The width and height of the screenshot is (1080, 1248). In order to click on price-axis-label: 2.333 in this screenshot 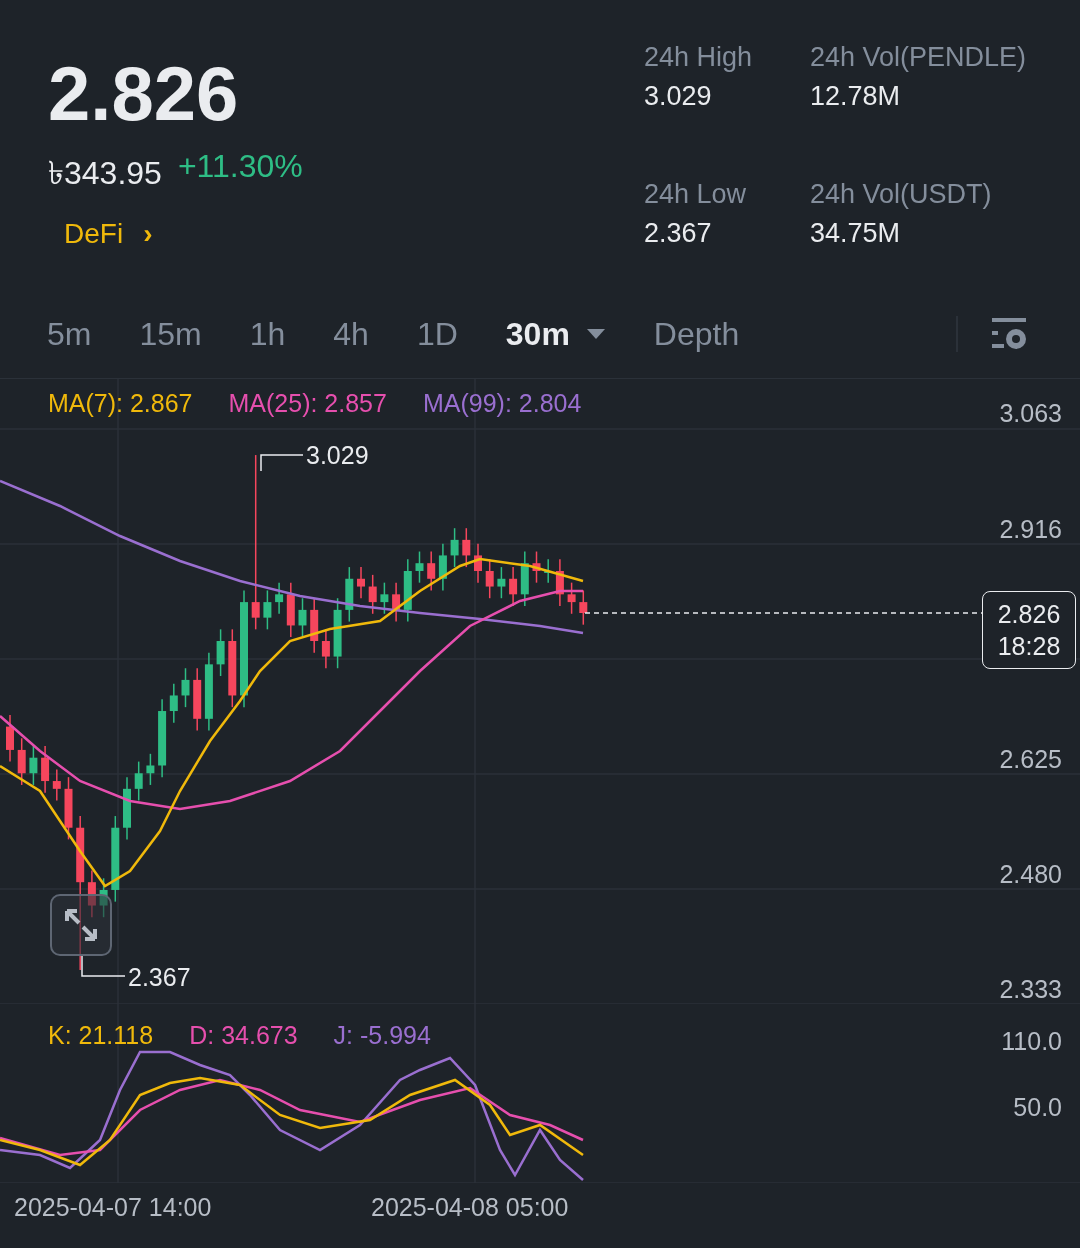, I will do `click(1030, 989)`.